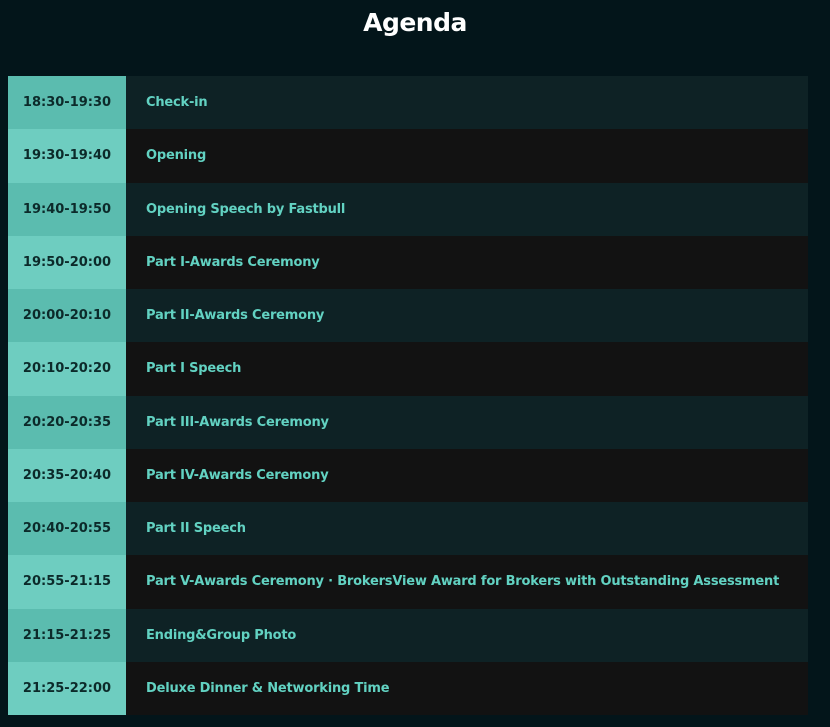 Image resolution: width=830 pixels, height=727 pixels. What do you see at coordinates (67, 156) in the screenshot?
I see `agenda-time: 19:30-19:40` at bounding box center [67, 156].